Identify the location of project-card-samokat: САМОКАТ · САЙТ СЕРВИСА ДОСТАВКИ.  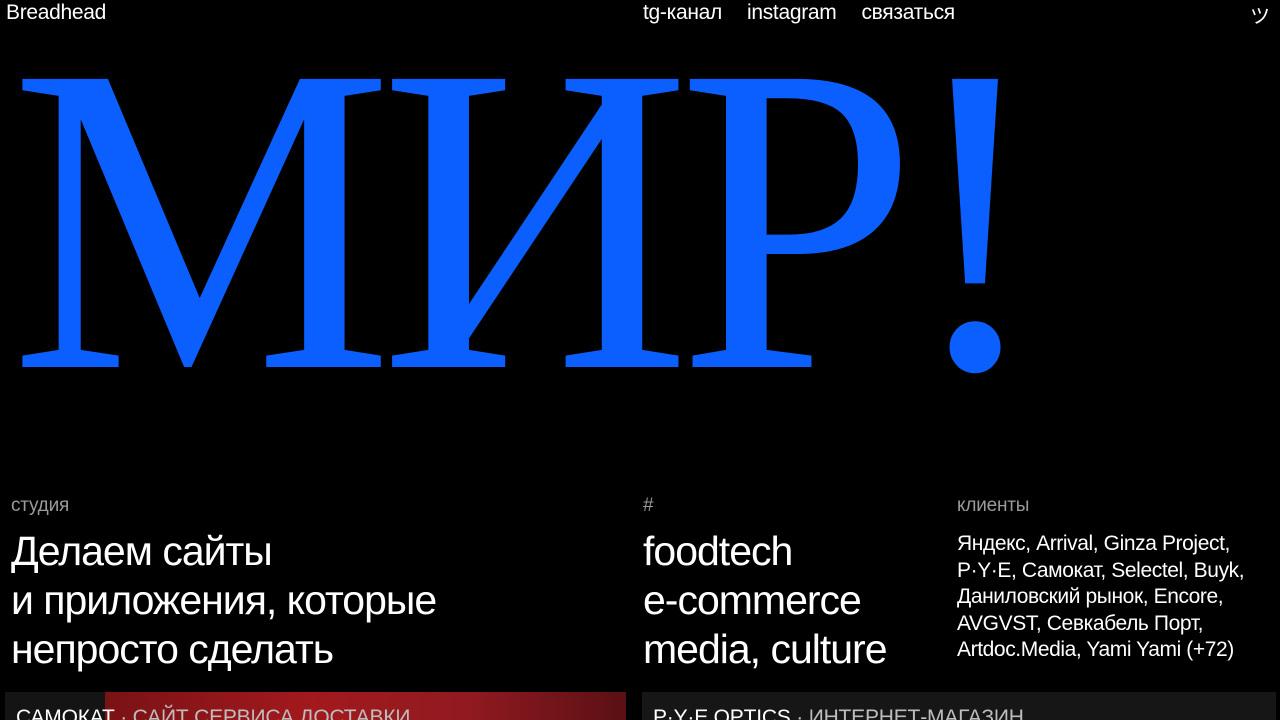
(315, 706).